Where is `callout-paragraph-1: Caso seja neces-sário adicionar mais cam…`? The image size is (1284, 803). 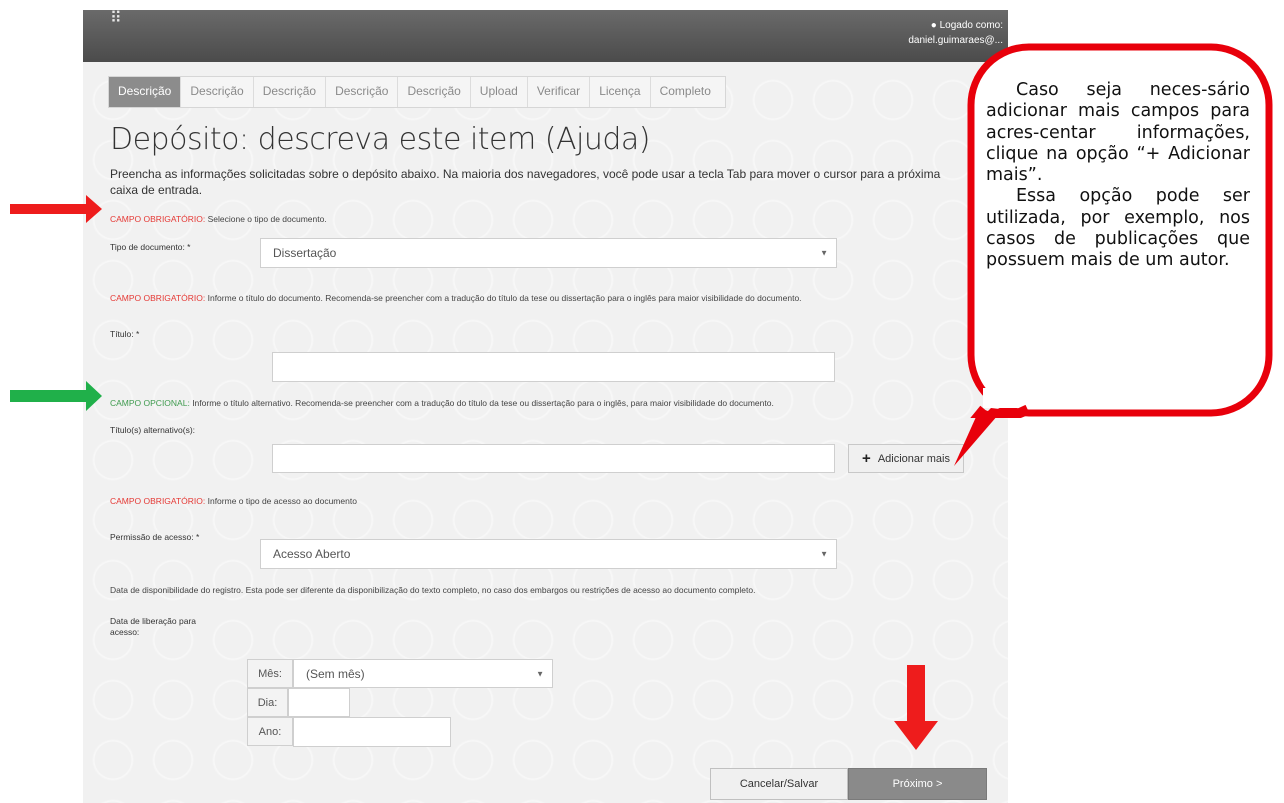
callout-paragraph-1: Caso seja neces-sário adicionar mais cam… is located at coordinates (1118, 133).